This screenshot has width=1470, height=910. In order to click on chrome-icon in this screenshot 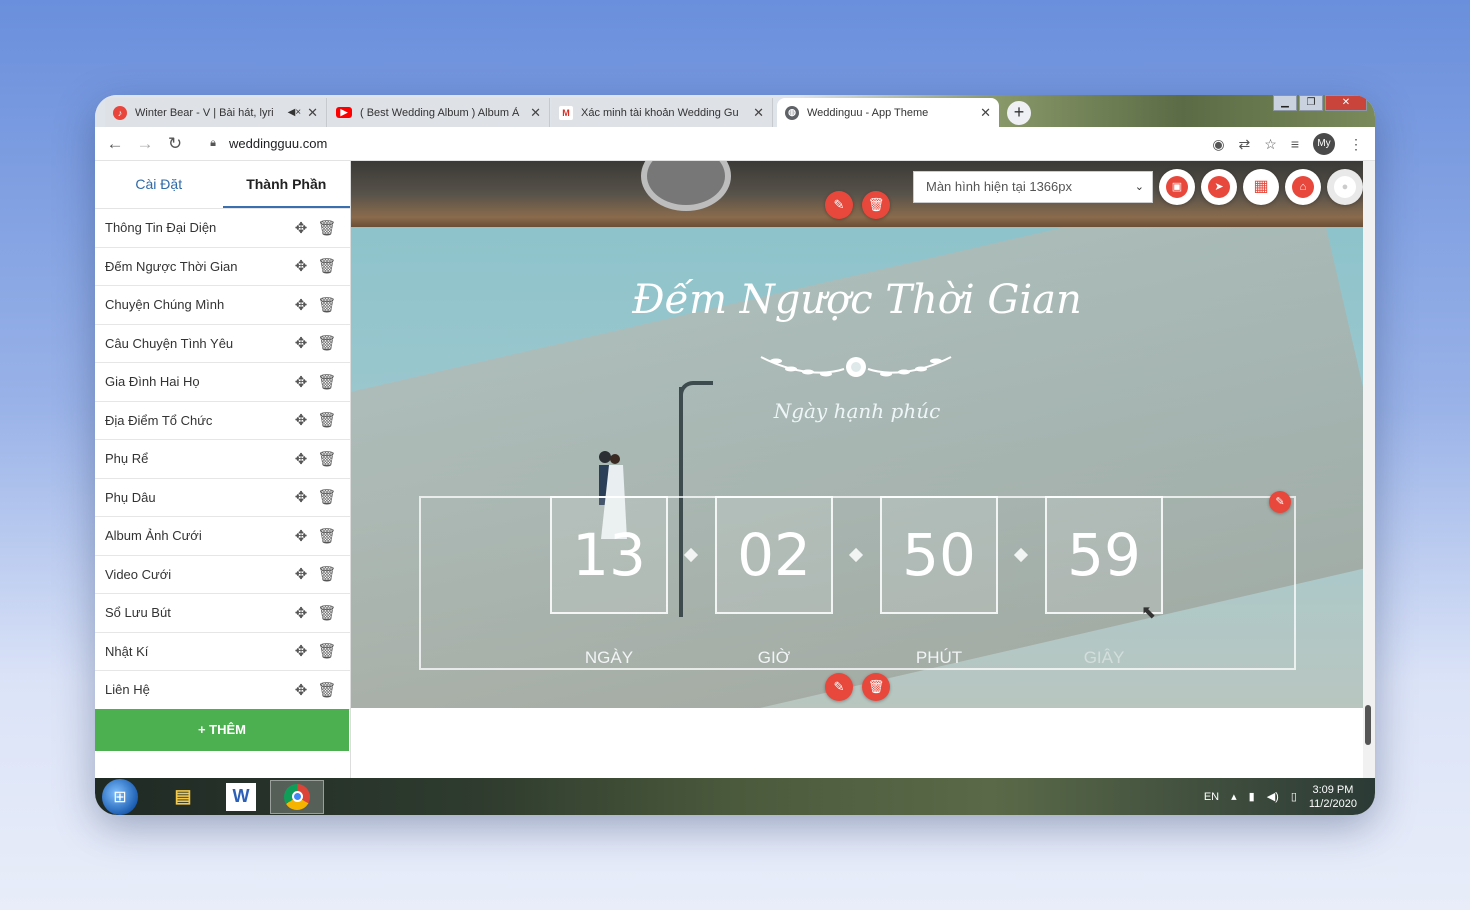, I will do `click(297, 796)`.